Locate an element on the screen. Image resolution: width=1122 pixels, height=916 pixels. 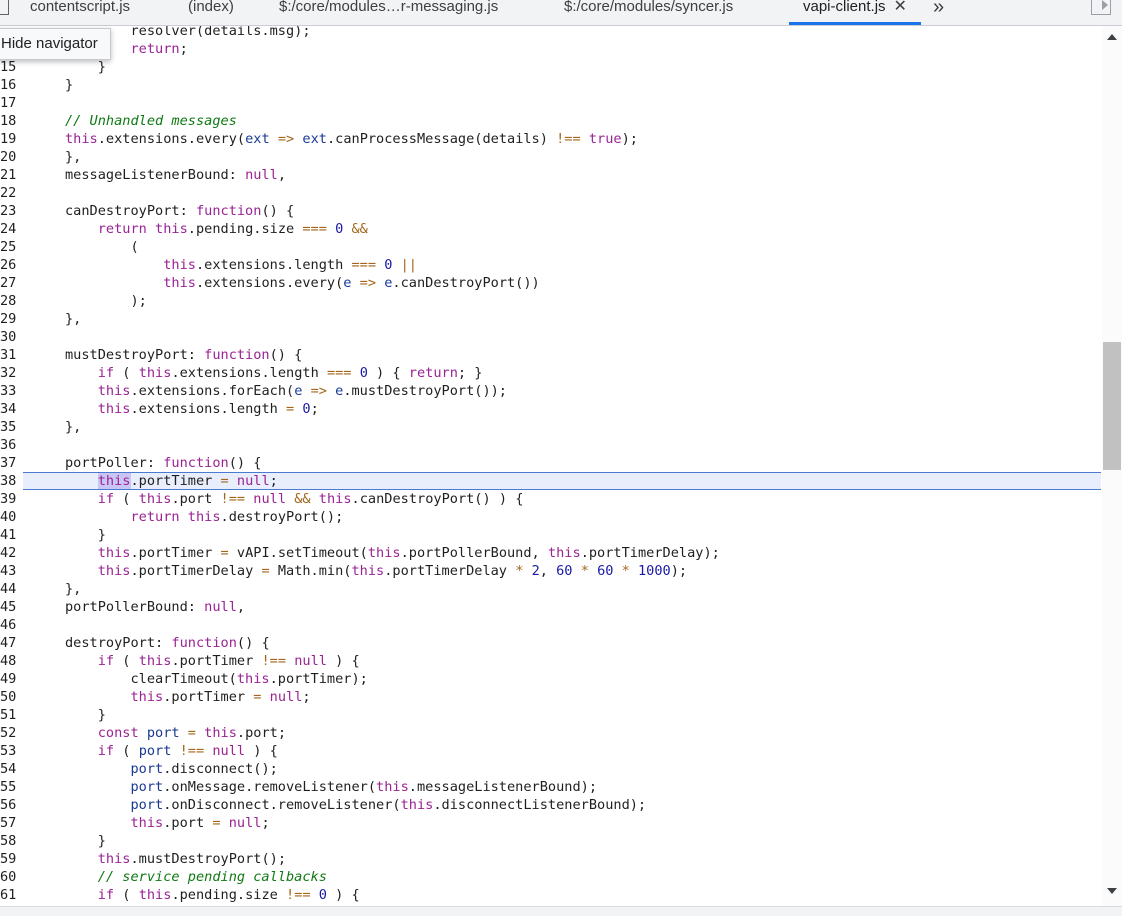
line-number: 37 is located at coordinates (8, 463).